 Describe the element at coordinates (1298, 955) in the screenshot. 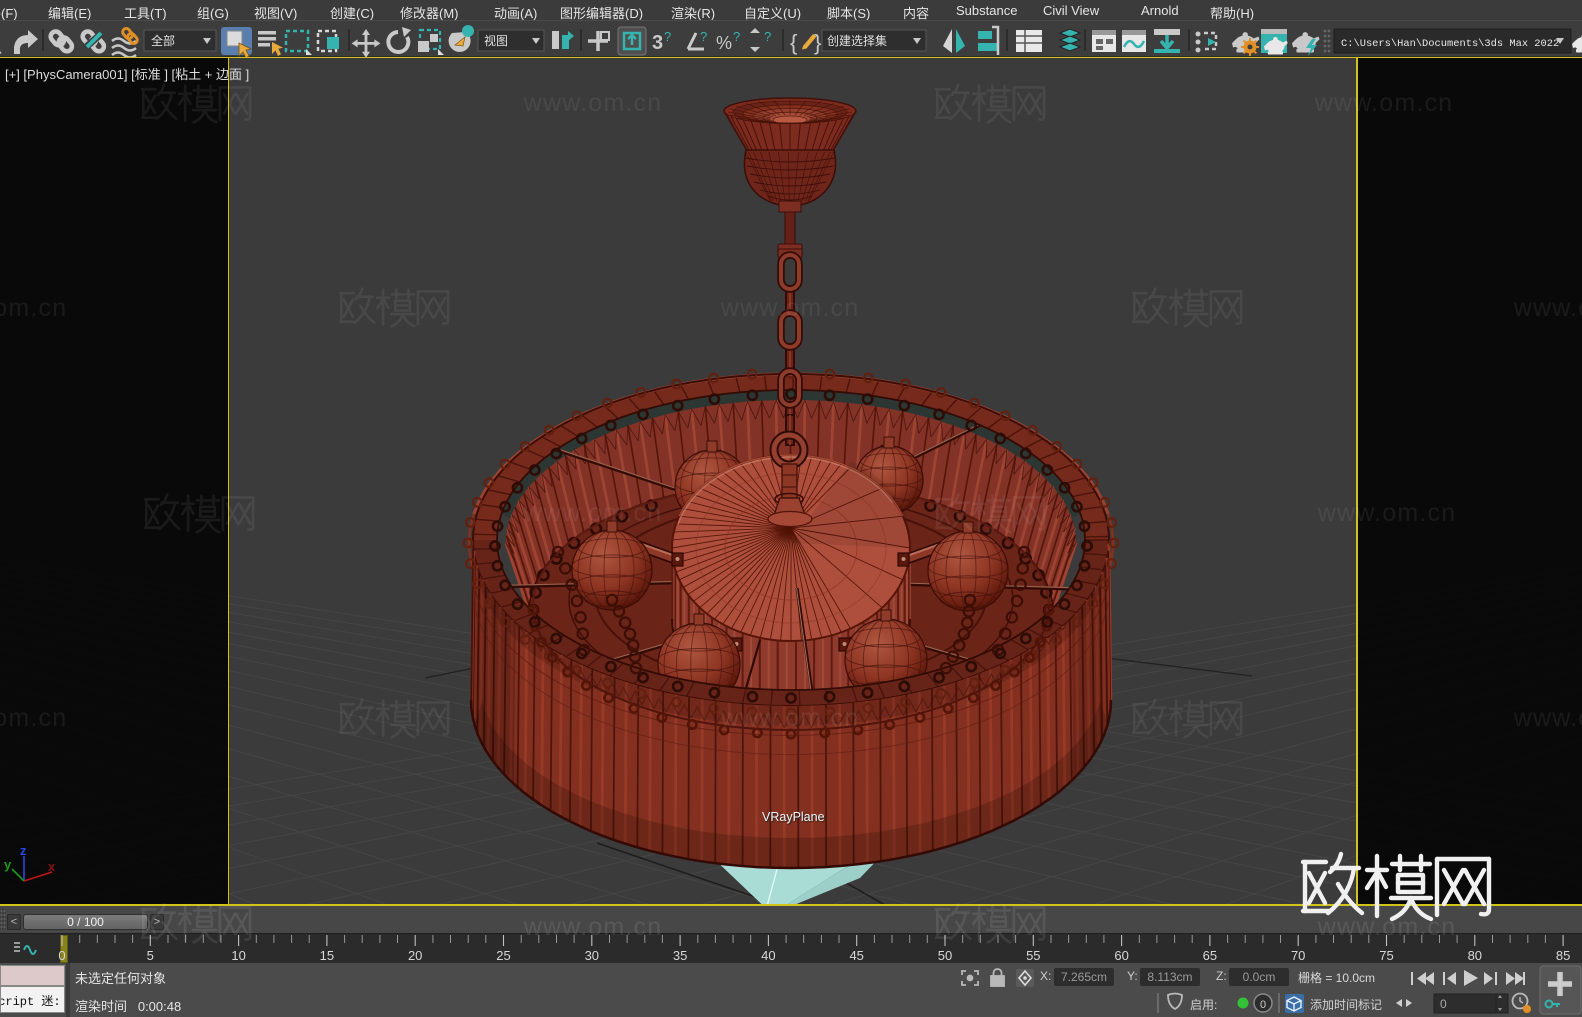

I see `svg-text: 70` at that location.